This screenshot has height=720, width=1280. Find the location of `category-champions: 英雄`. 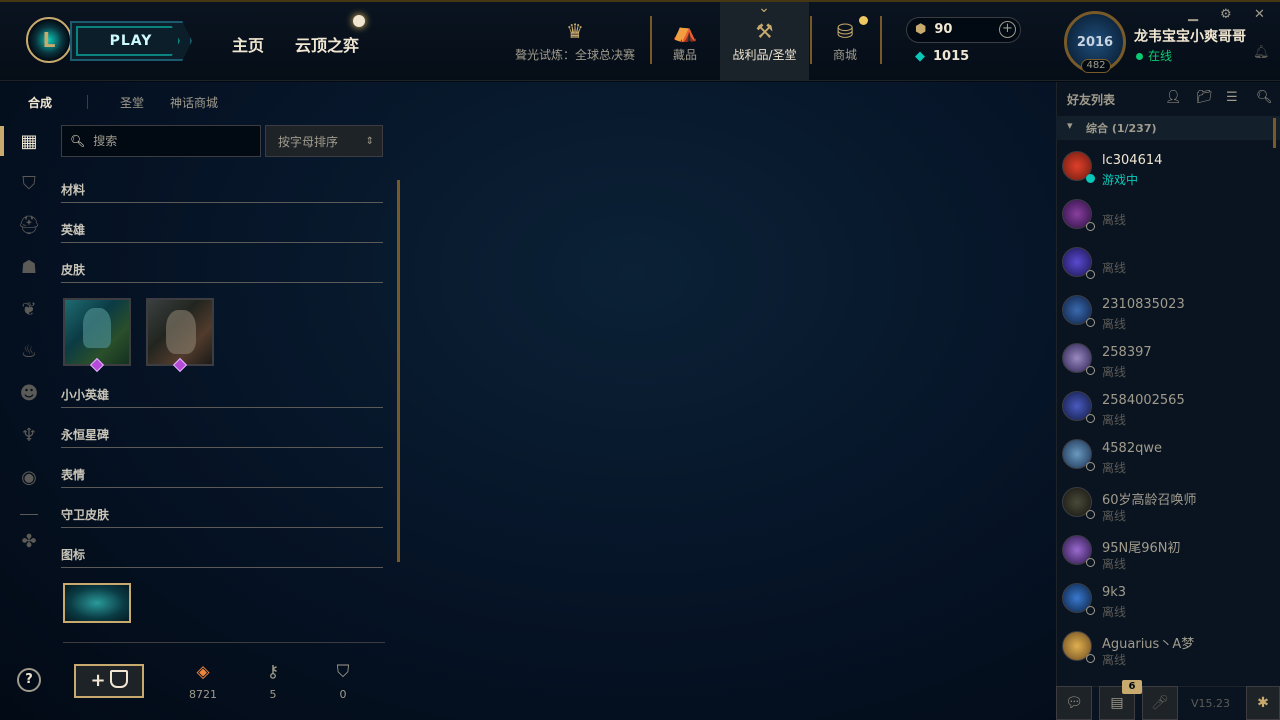

category-champions: 英雄 is located at coordinates (222, 232).